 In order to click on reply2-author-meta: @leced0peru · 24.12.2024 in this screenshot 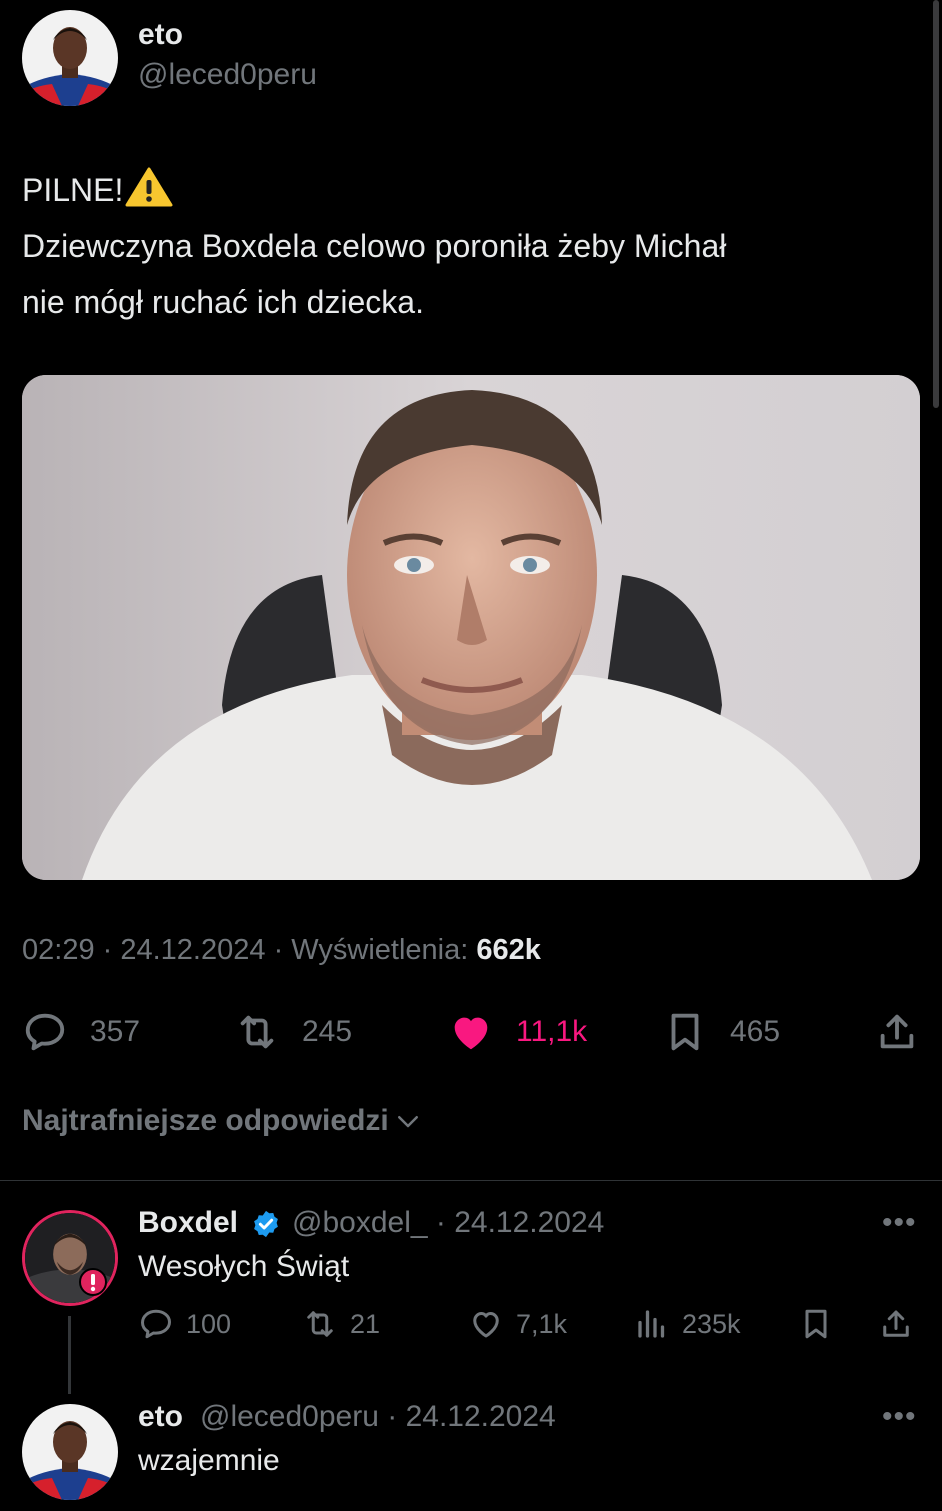, I will do `click(378, 1417)`.